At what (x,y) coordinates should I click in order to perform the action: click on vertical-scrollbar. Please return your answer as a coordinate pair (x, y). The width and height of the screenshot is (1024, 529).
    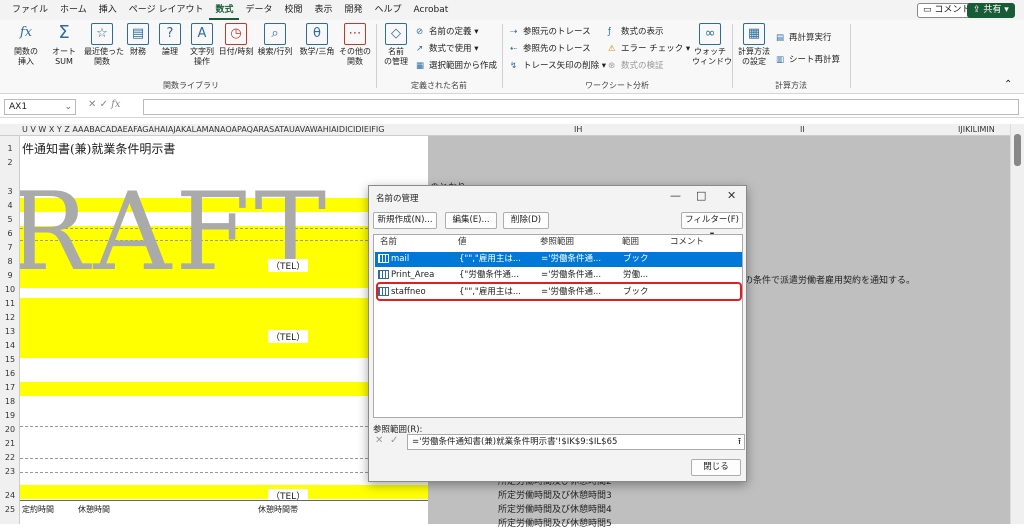
    Looking at the image, I should click on (1017, 324).